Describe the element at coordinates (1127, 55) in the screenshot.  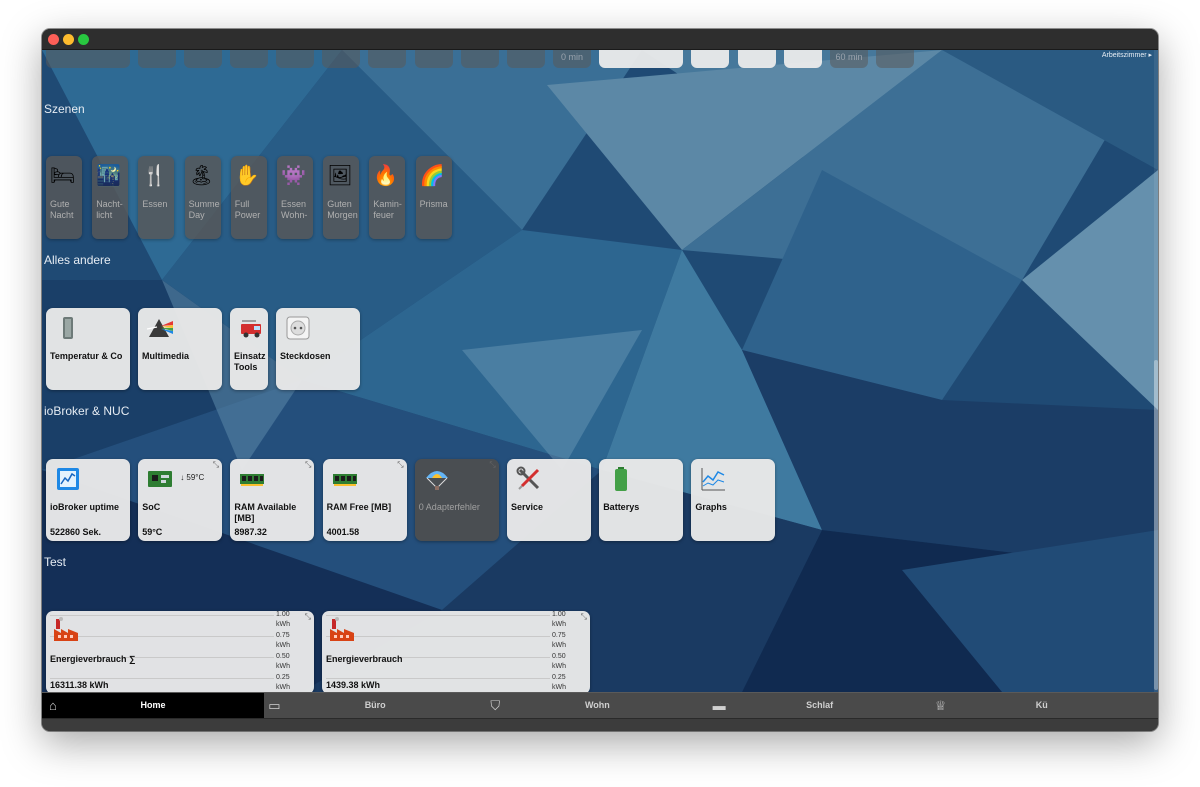
I see `room-link-arbeitszimmer: Arbeitszimmer ▸` at that location.